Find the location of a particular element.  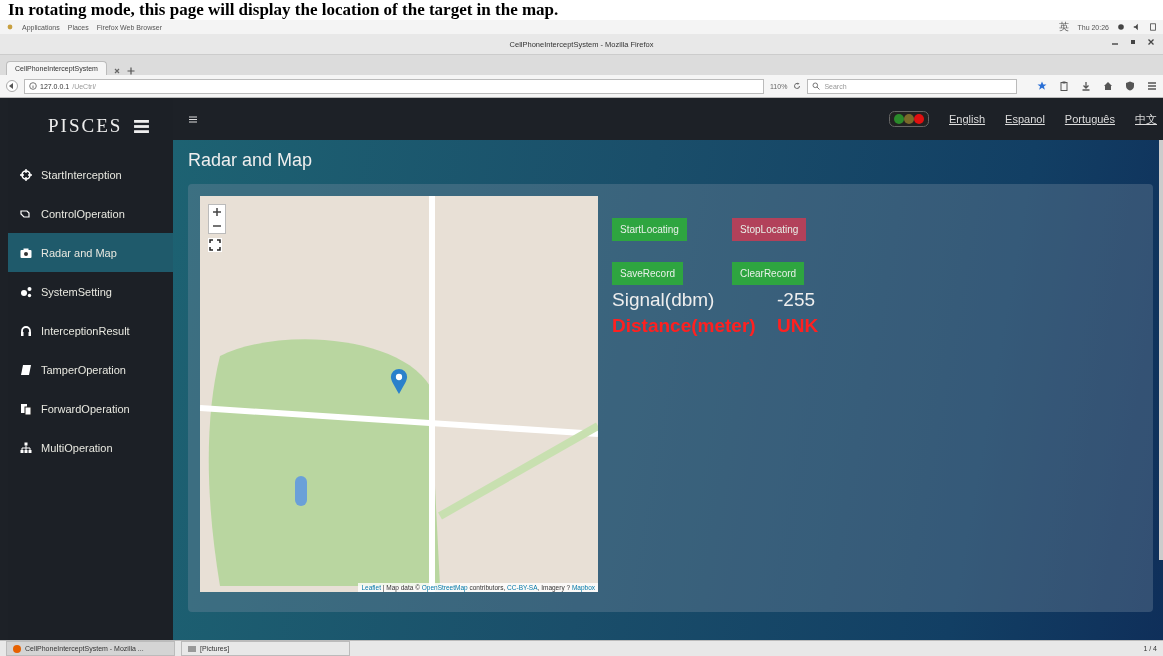

sidebar-item: ForwardOperation is located at coordinates (90, 408).